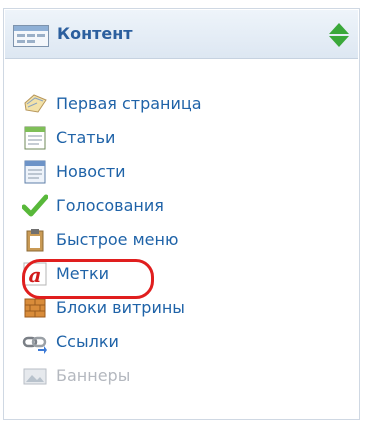 This screenshot has width=366, height=424. Describe the element at coordinates (95, 33) in the screenshot. I see `panel-title: Контент` at that location.